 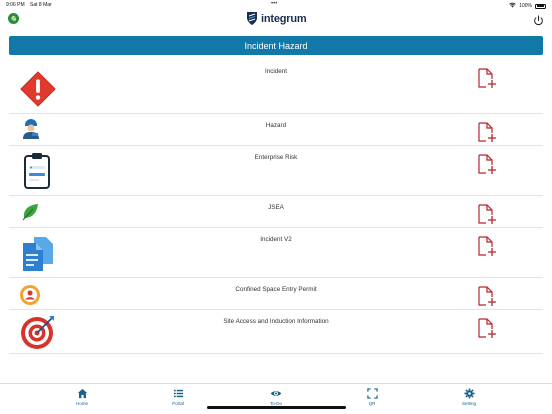 I want to click on list-item: Incident V2, so click(x=276, y=253).